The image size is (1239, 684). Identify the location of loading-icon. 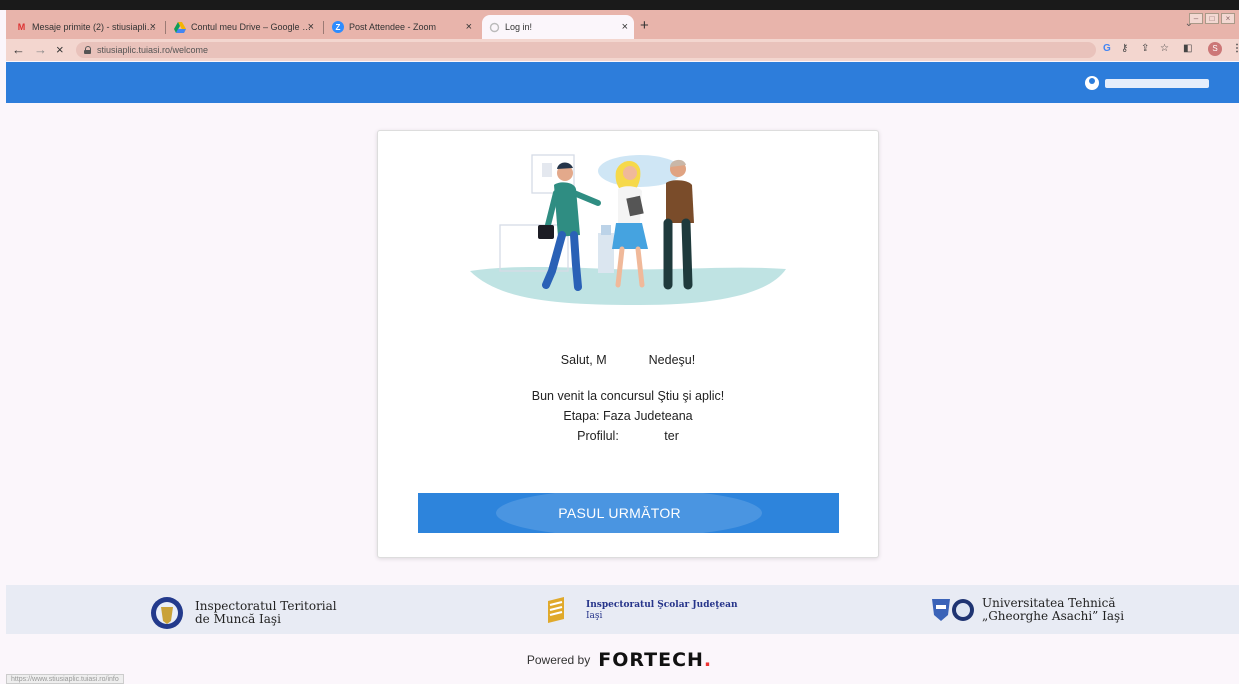
(494, 27).